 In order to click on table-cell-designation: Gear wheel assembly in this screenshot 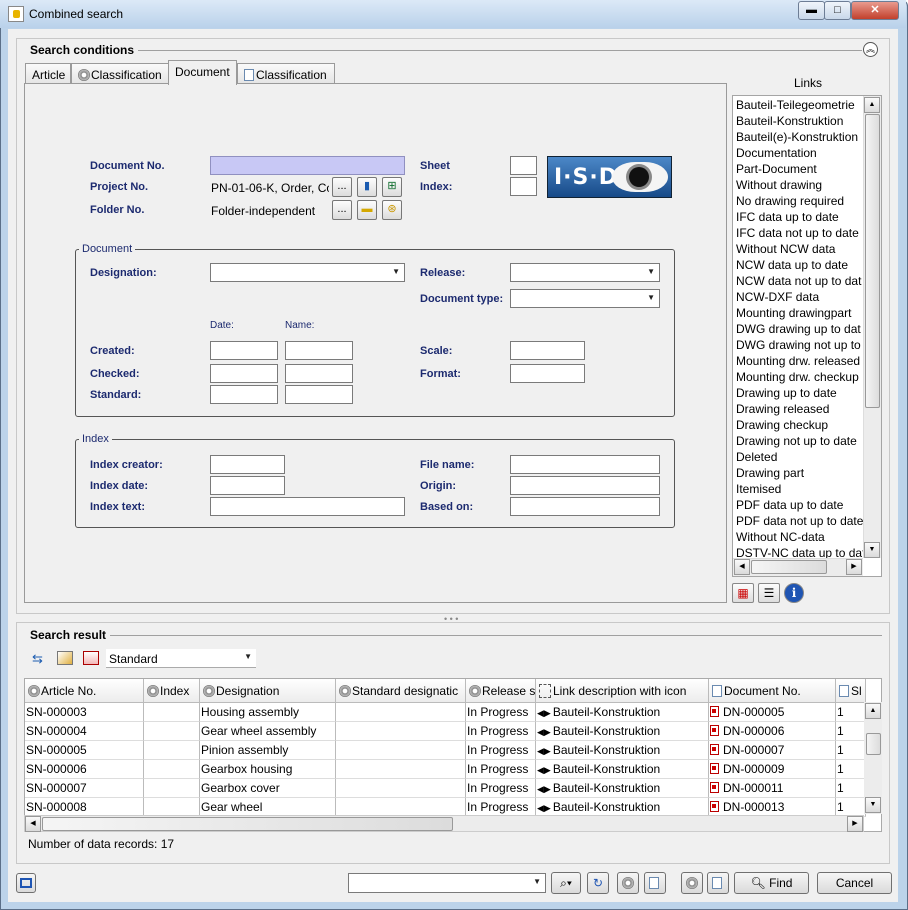, I will do `click(268, 731)`.